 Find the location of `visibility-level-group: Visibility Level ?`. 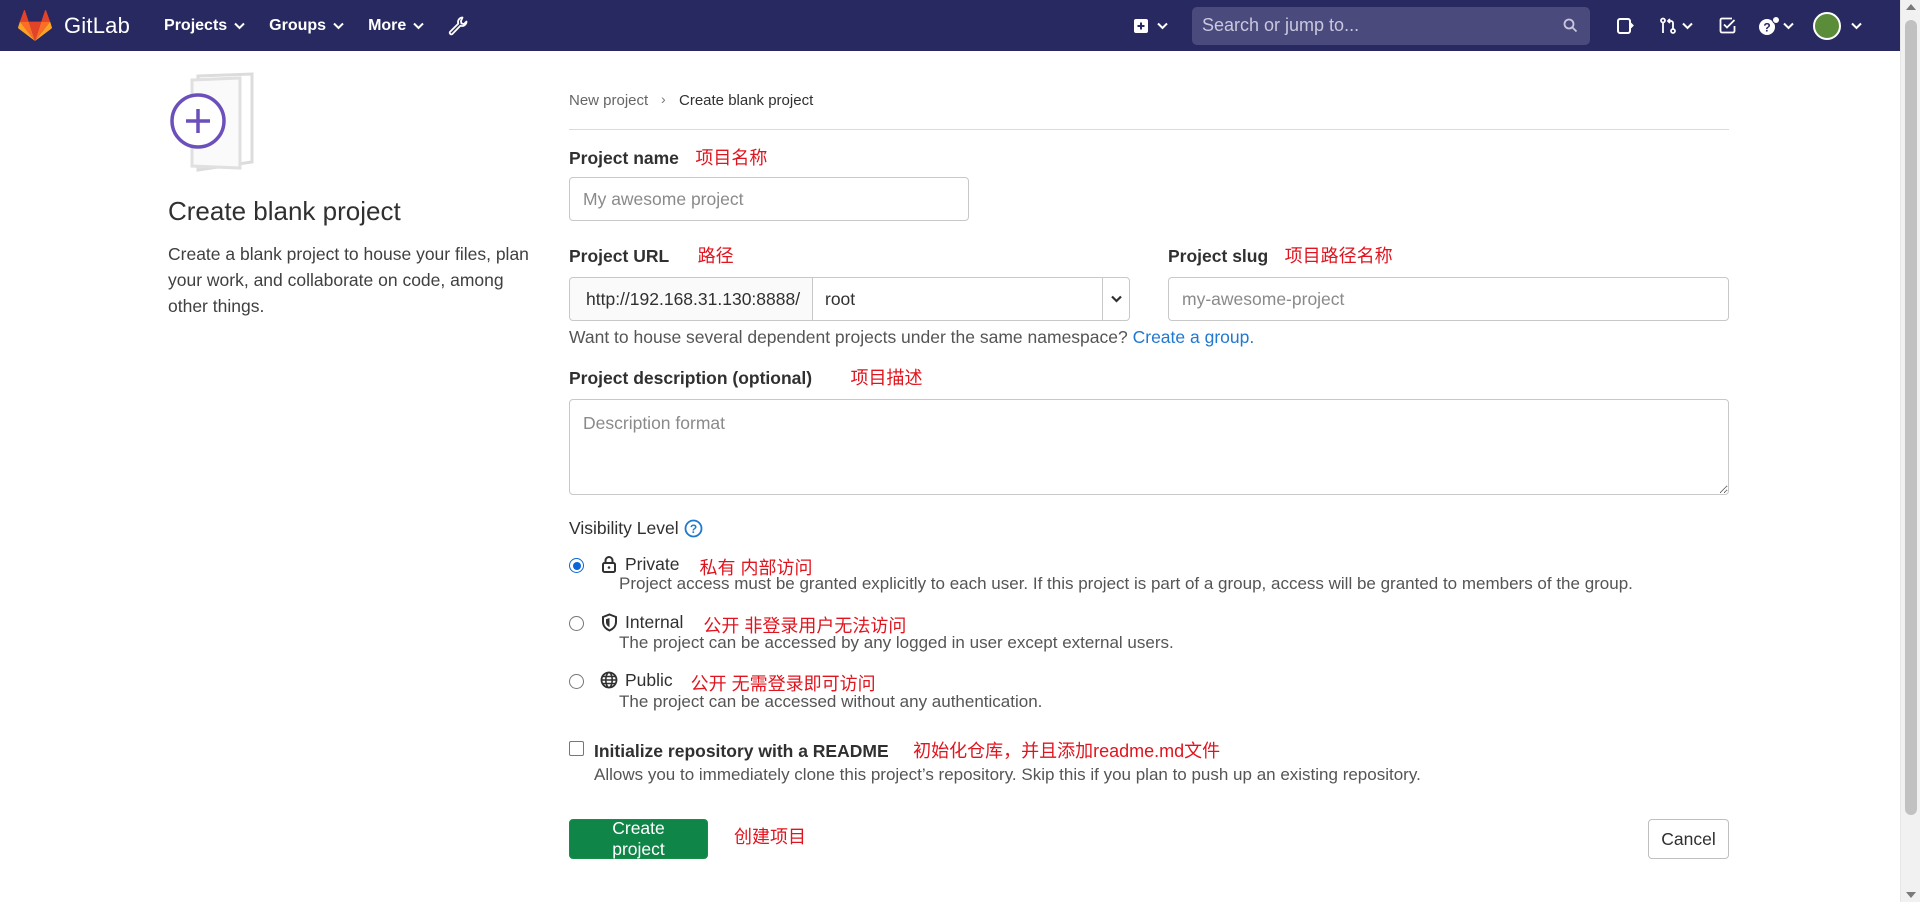

visibility-level-group: Visibility Level ? is located at coordinates (636, 528).